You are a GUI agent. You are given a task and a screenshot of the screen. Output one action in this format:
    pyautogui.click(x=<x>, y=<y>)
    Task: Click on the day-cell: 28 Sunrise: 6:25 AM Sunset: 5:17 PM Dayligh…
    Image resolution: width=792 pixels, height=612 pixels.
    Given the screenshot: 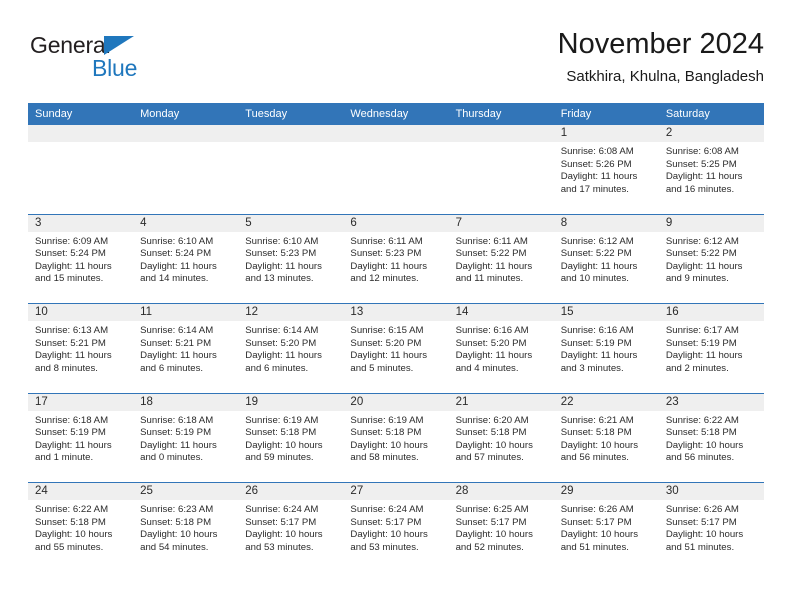 What is the action you would take?
    pyautogui.click(x=501, y=527)
    